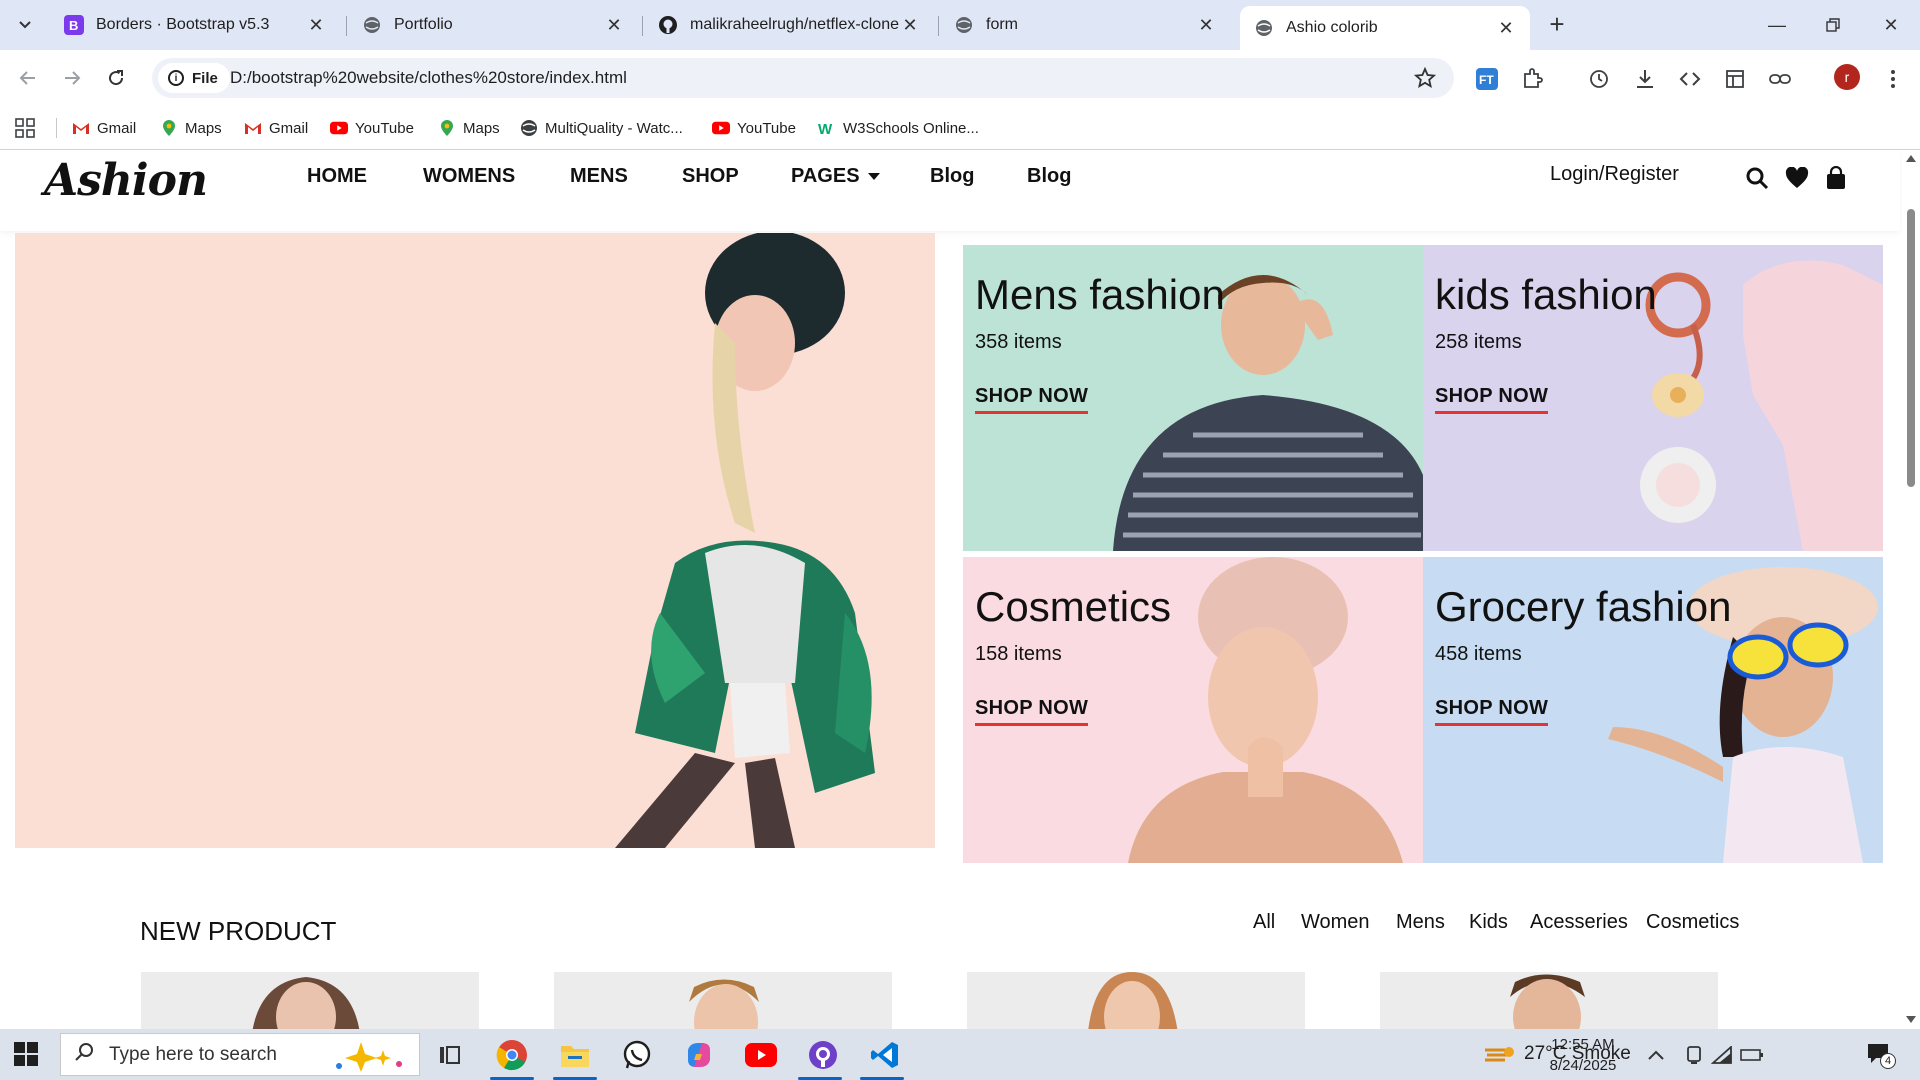 This screenshot has height=1080, width=1920. I want to click on tab-title: form, so click(1002, 24).